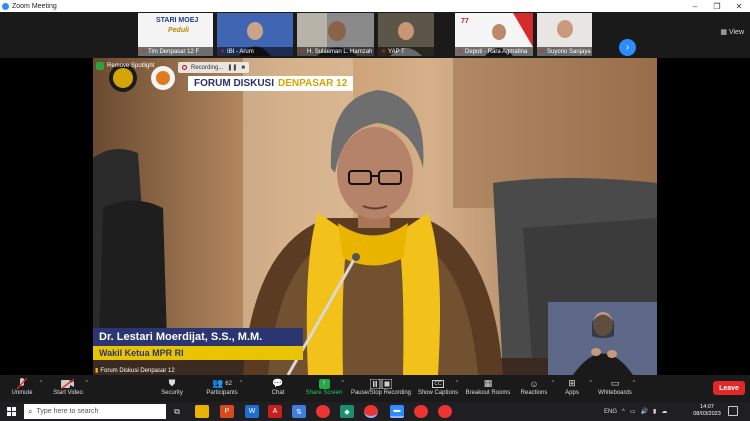 This screenshot has height=421, width=750. Describe the element at coordinates (397, 411) in the screenshot. I see `zoom-taskbar-icon: ▬` at that location.